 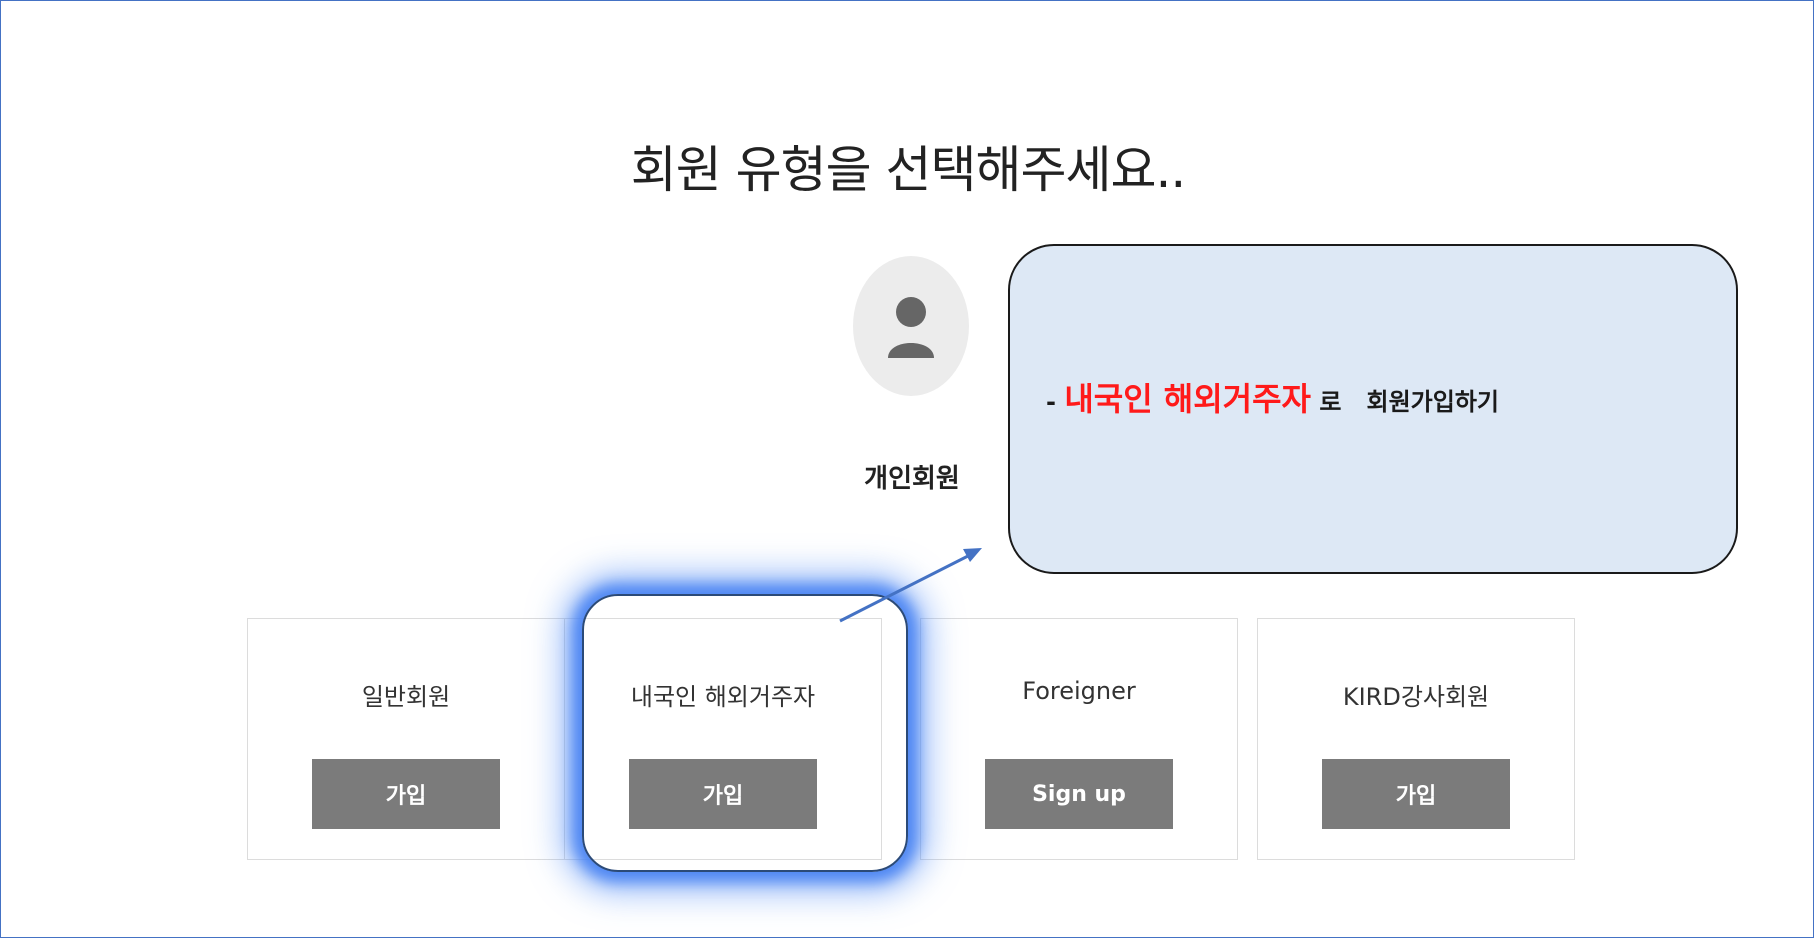 I want to click on annotation-callout: - 내국인 해외거주자 로 회원가입하기, so click(x=1373, y=409).